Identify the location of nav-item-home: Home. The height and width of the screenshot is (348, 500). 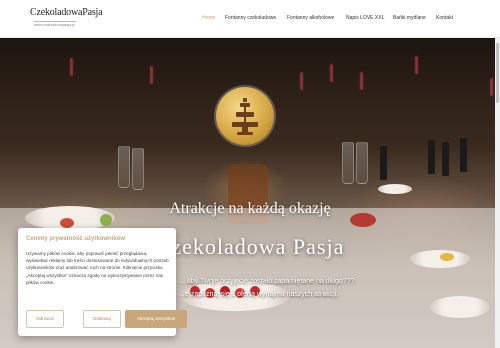
(208, 18).